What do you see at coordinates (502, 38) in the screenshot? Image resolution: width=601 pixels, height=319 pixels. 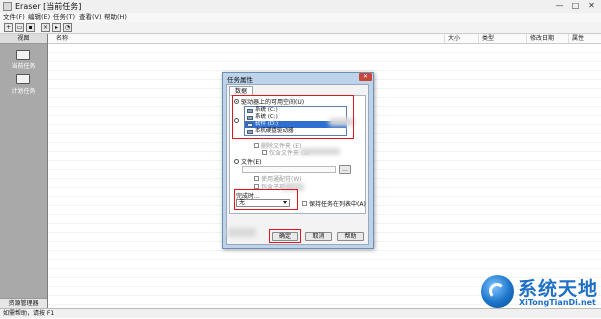 I see `column-type: 类型` at bounding box center [502, 38].